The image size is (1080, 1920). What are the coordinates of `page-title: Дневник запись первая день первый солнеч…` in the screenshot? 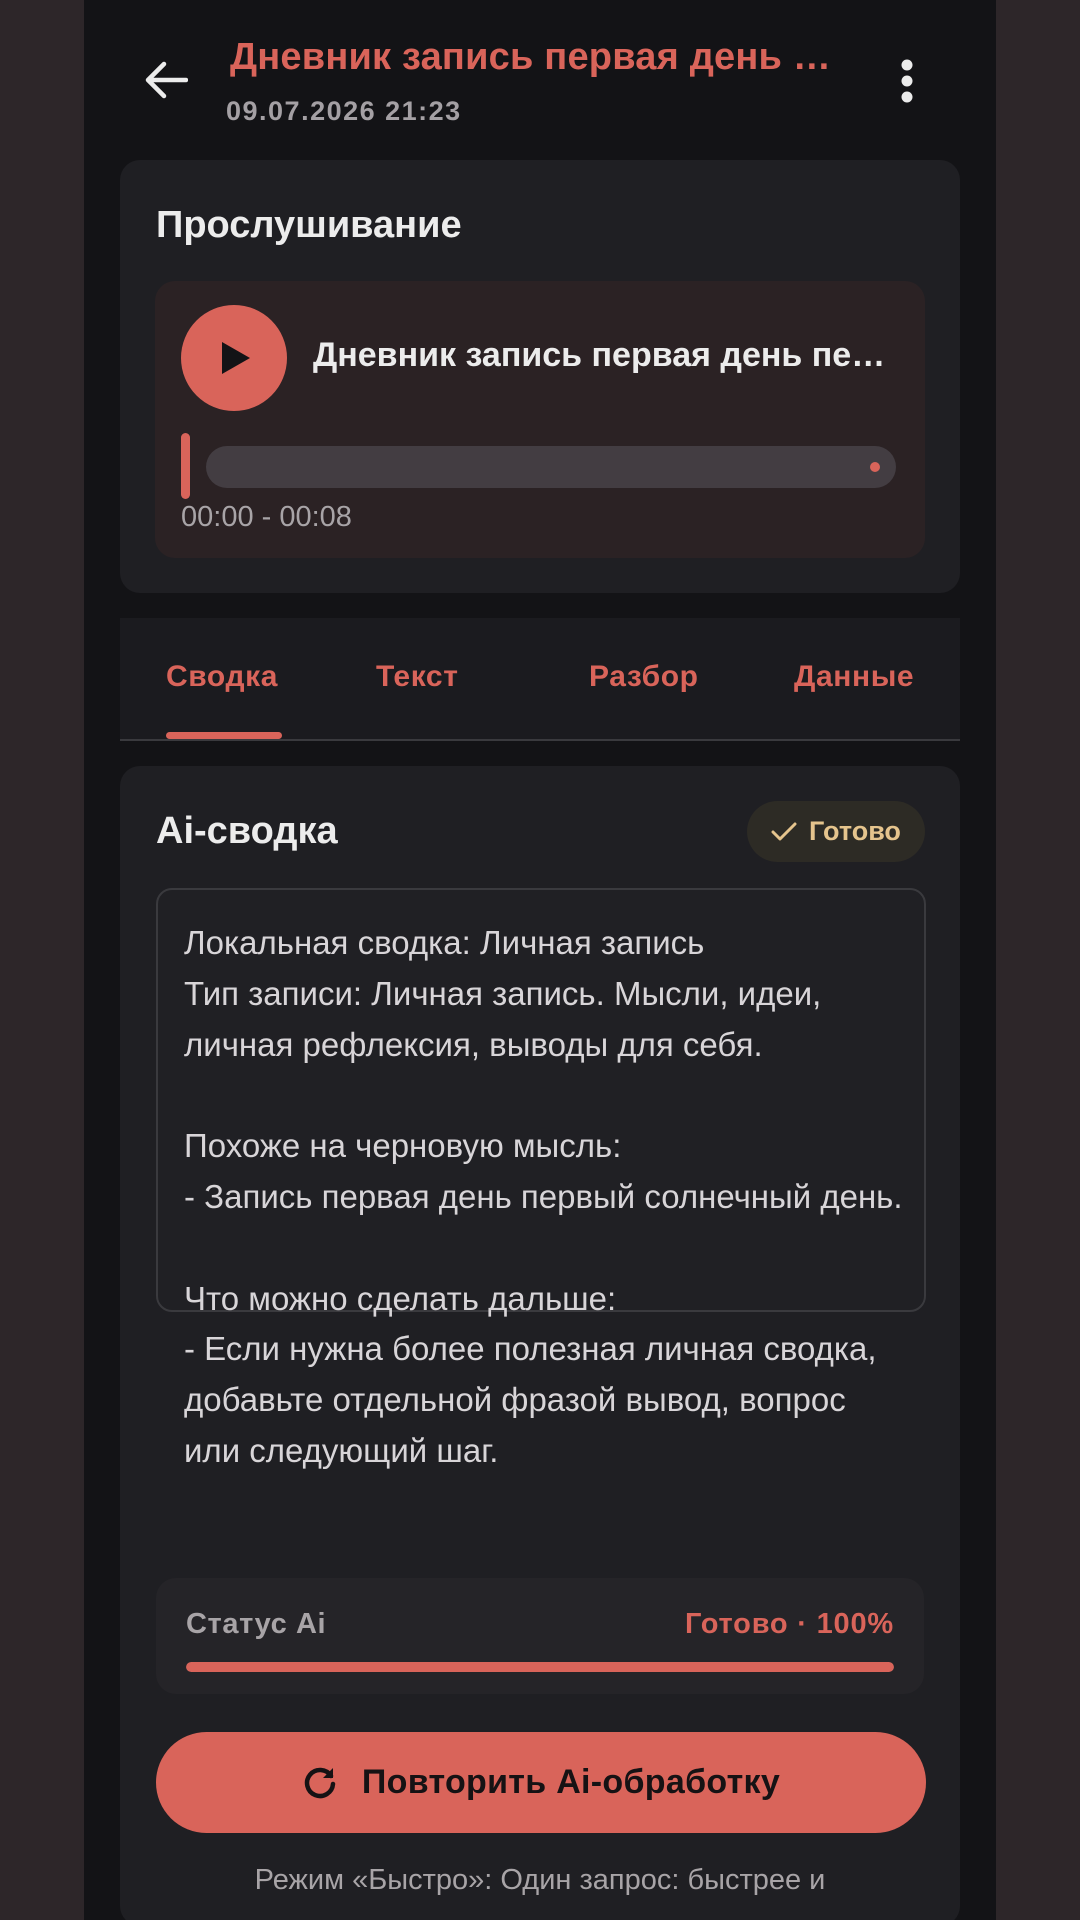 It's located at (540, 57).